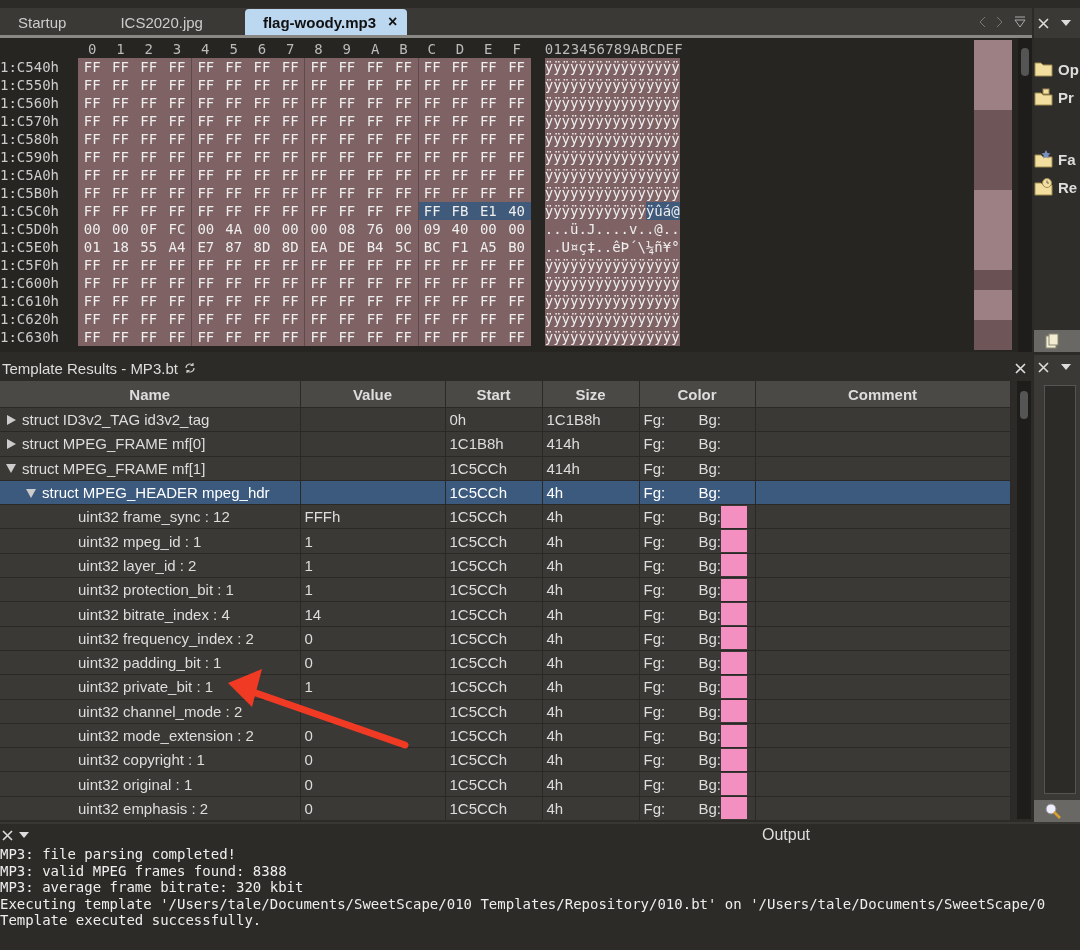 The image size is (1080, 950). What do you see at coordinates (177, 247) in the screenshot?
I see `hex-byte: A4` at bounding box center [177, 247].